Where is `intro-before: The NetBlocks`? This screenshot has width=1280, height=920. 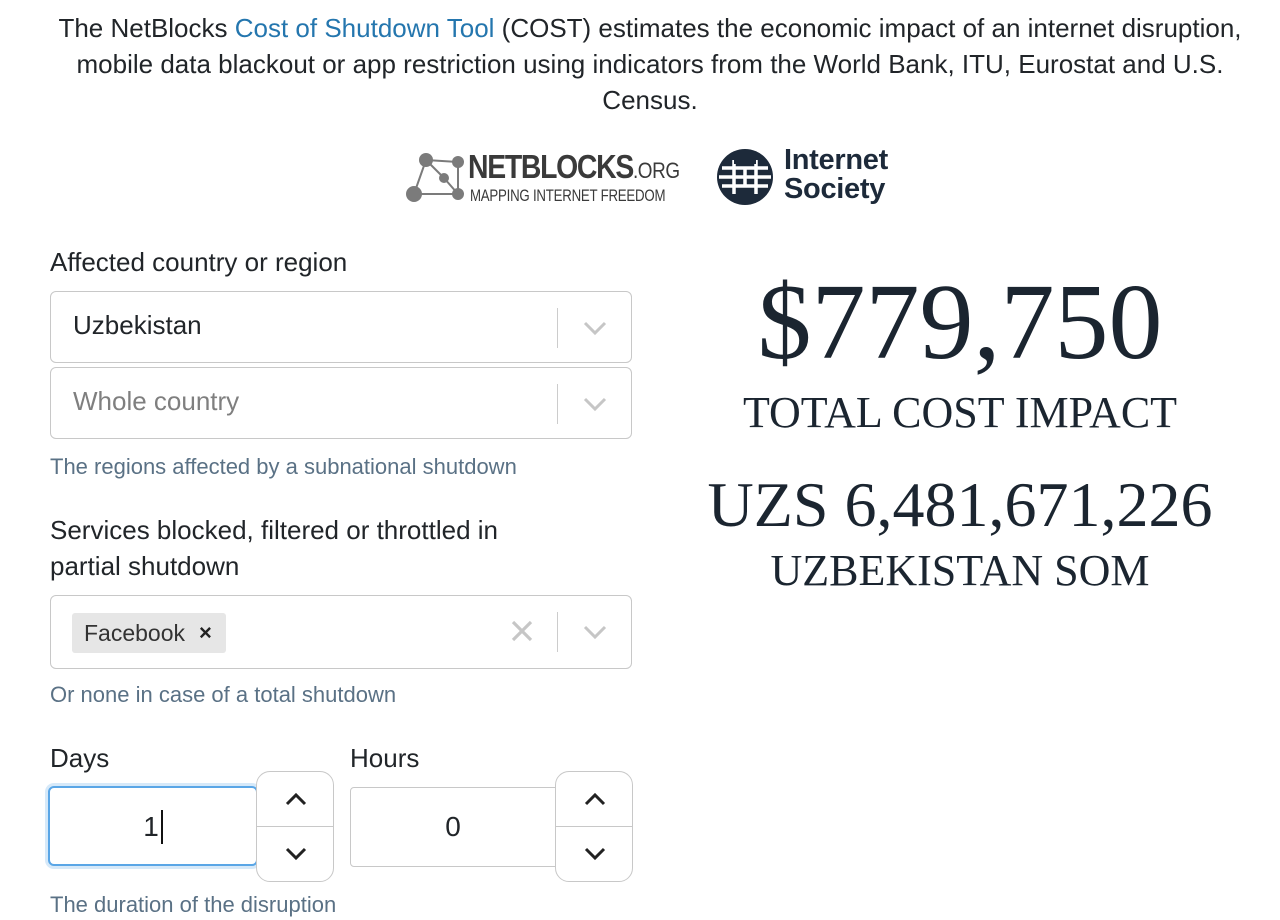
intro-before: The NetBlocks is located at coordinates (146, 28).